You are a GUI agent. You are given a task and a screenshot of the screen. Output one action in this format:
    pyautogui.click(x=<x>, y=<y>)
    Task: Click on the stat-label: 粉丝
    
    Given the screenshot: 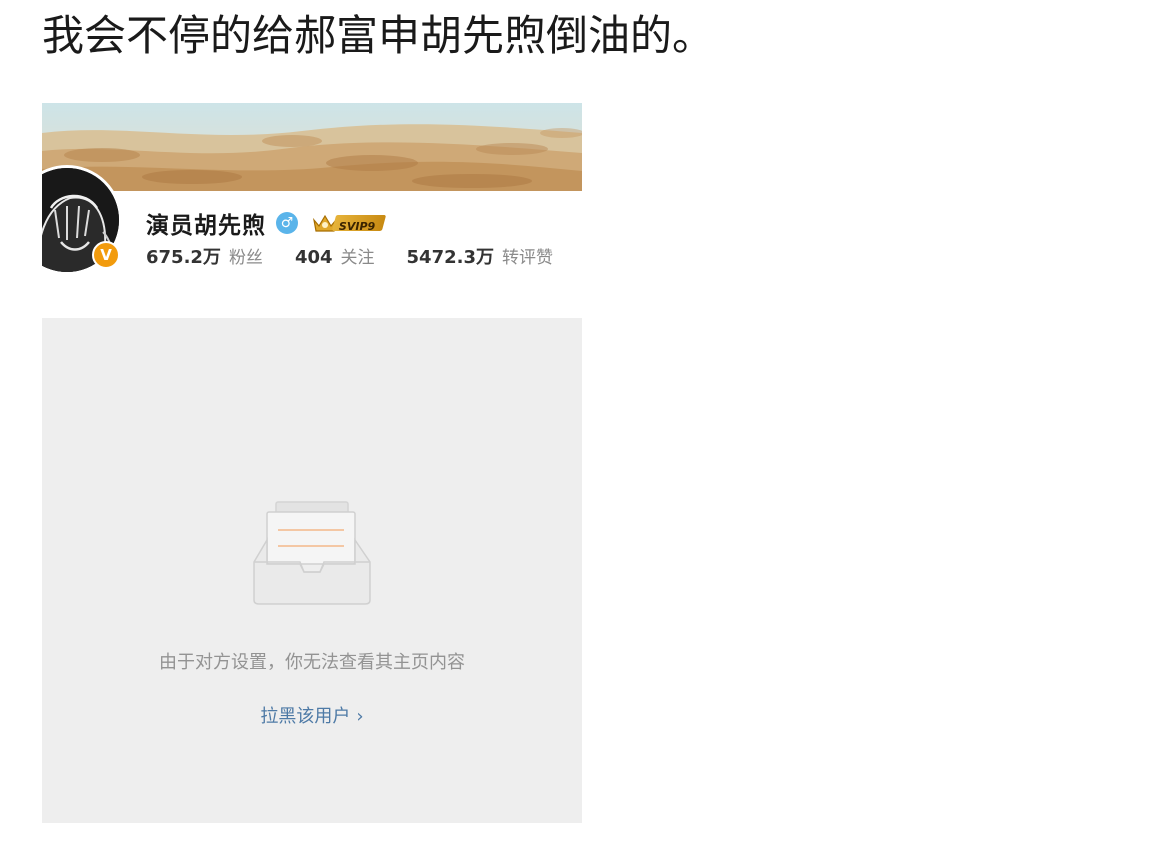 What is the action you would take?
    pyautogui.click(x=245, y=258)
    